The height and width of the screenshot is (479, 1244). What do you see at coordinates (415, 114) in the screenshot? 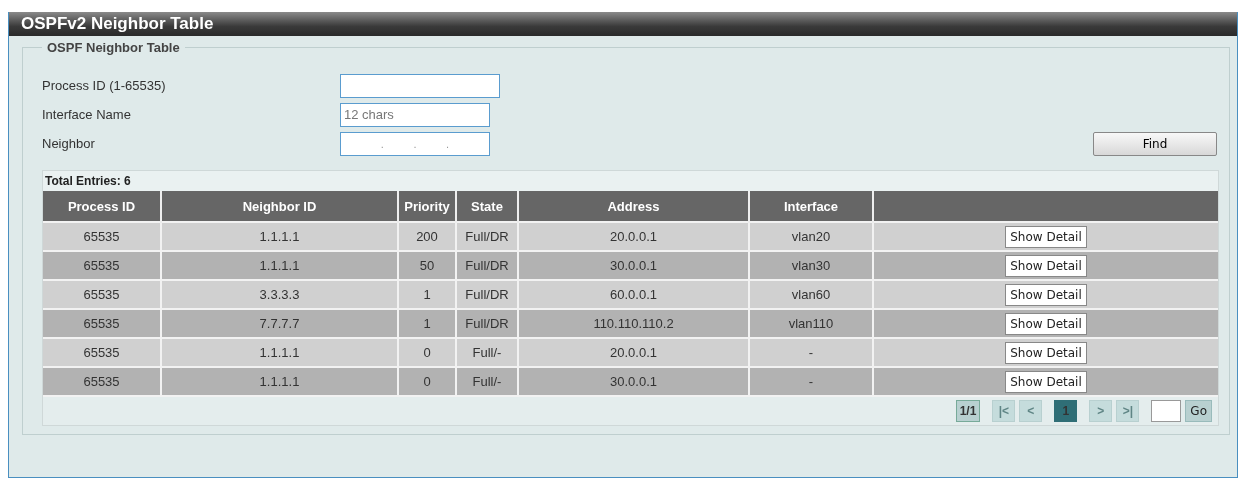
I see `input-field: 12 chars` at bounding box center [415, 114].